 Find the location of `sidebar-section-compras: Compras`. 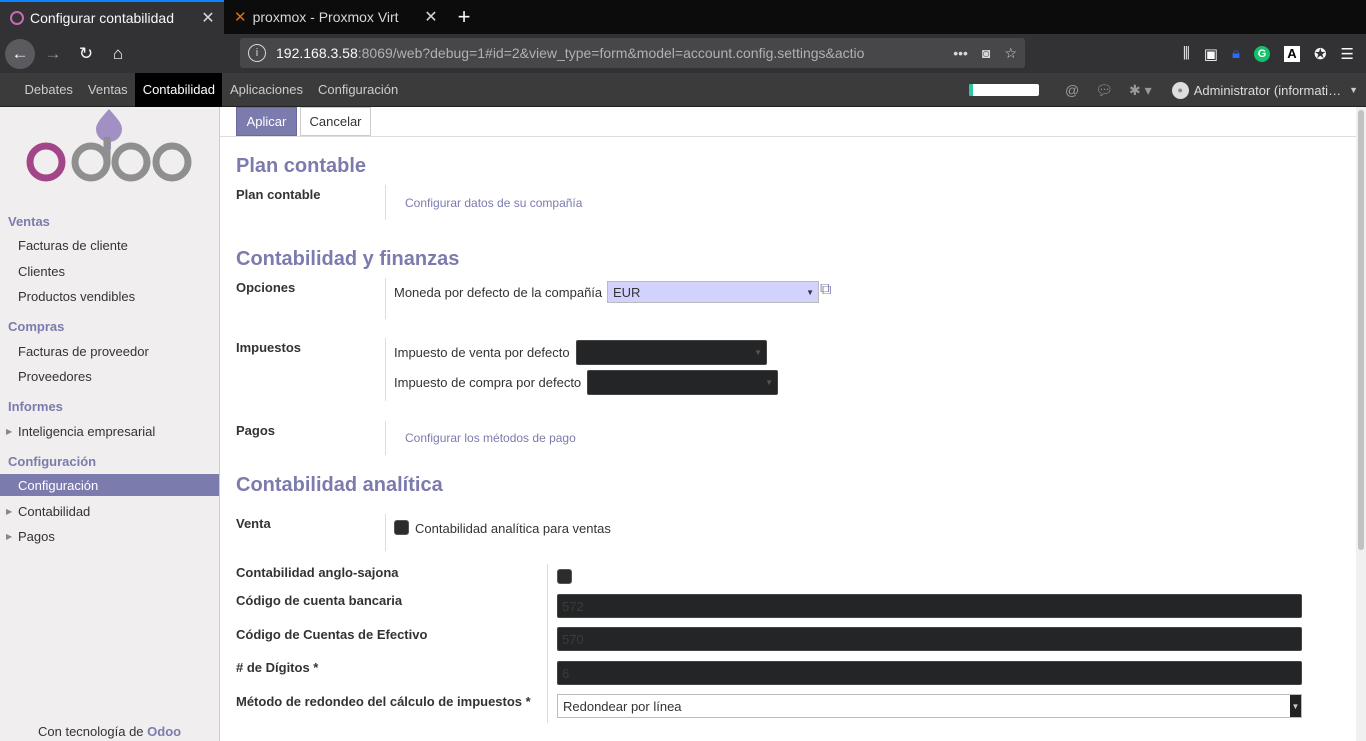

sidebar-section-compras: Compras is located at coordinates (36, 326).